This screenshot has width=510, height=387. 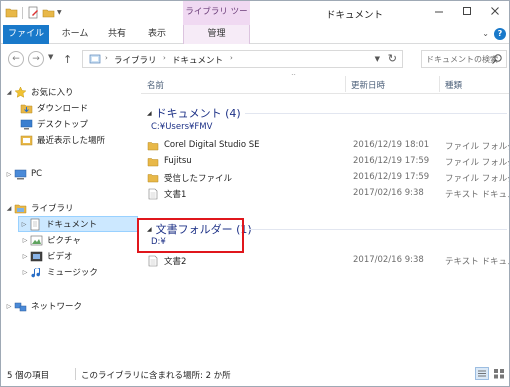 What do you see at coordinates (36, 256) in the screenshot?
I see `videos-library-icon` at bounding box center [36, 256].